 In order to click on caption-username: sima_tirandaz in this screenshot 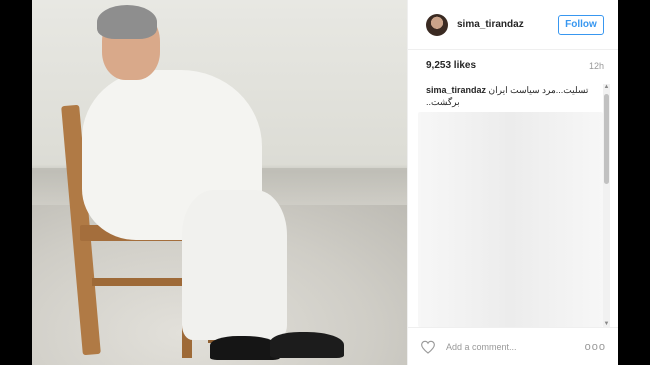, I will do `click(456, 90)`.